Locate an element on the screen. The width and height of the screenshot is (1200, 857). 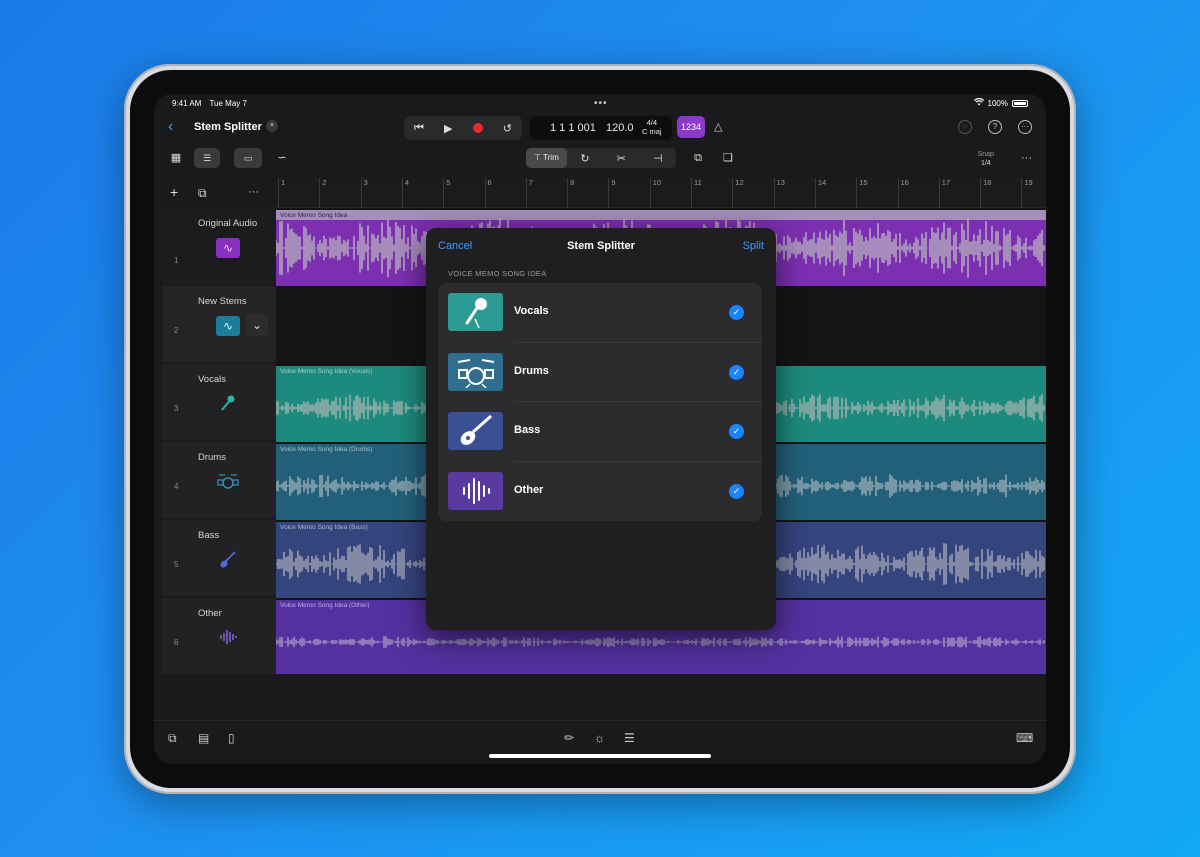
bar-ruler: 1 2 3 4 5 6 7 8 9 10 11 12 13 14 15 16 17 18 19 is located at coordinates (661, 193).